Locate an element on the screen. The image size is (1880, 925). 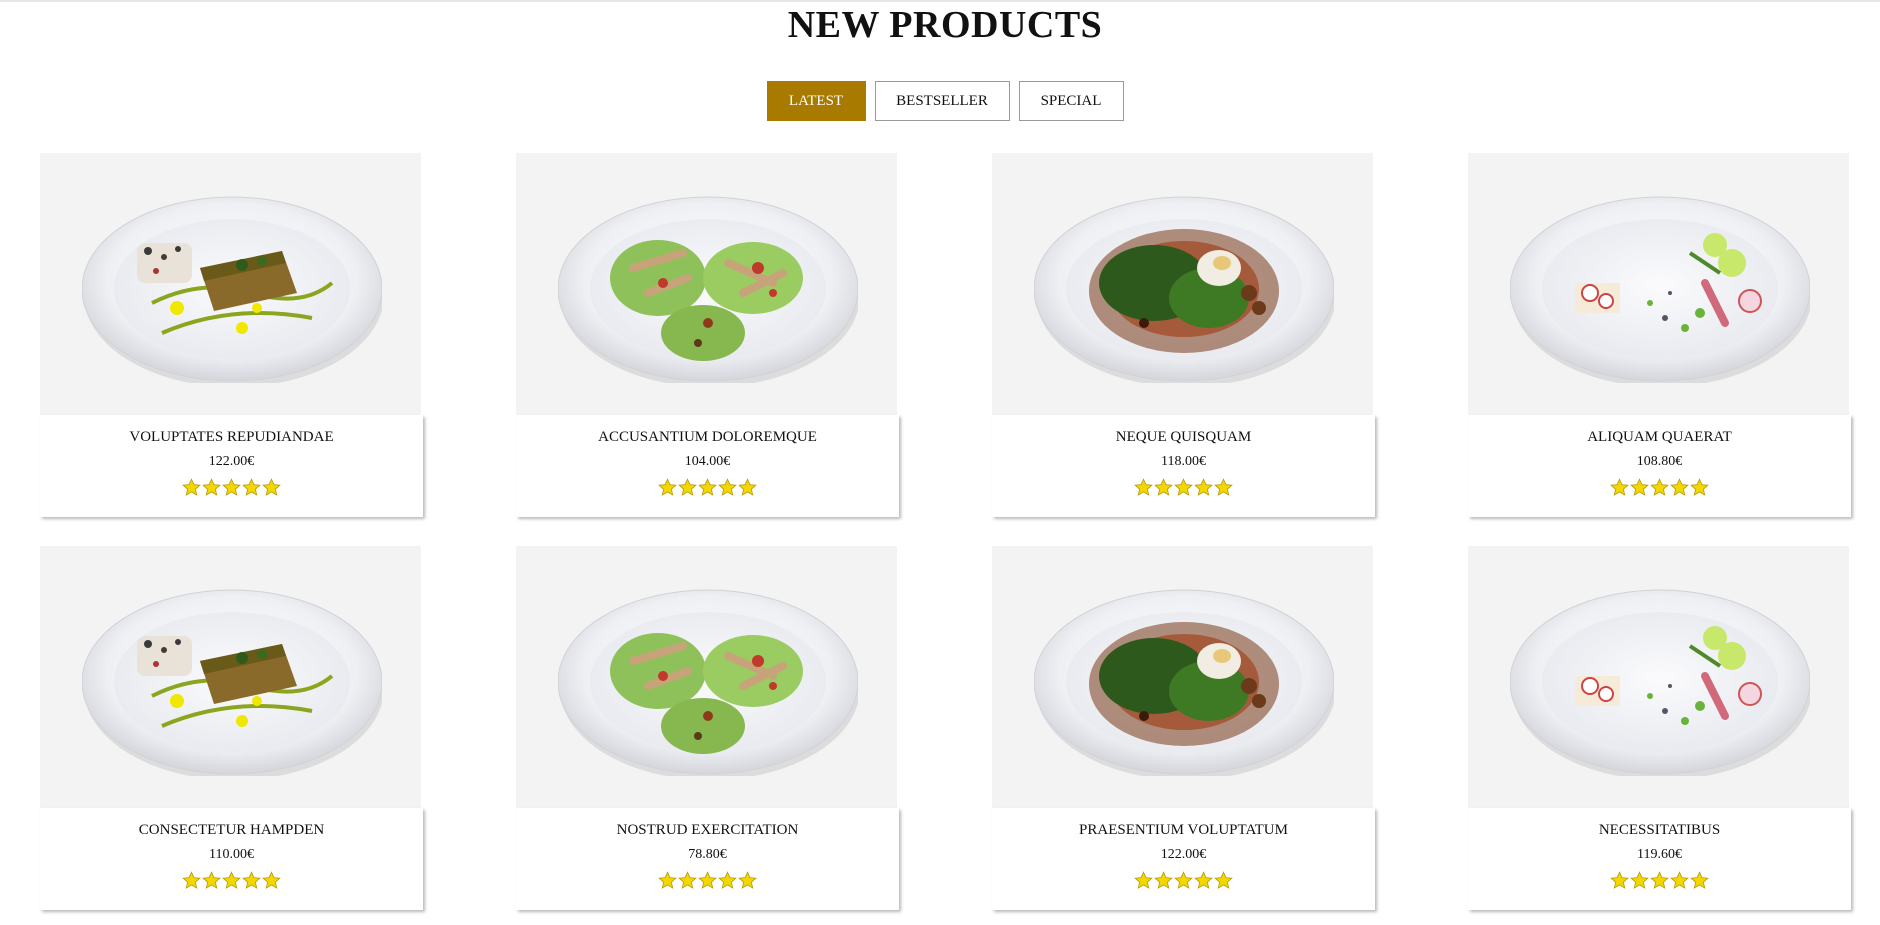
product-price: 108.80€ is located at coordinates (1659, 461).